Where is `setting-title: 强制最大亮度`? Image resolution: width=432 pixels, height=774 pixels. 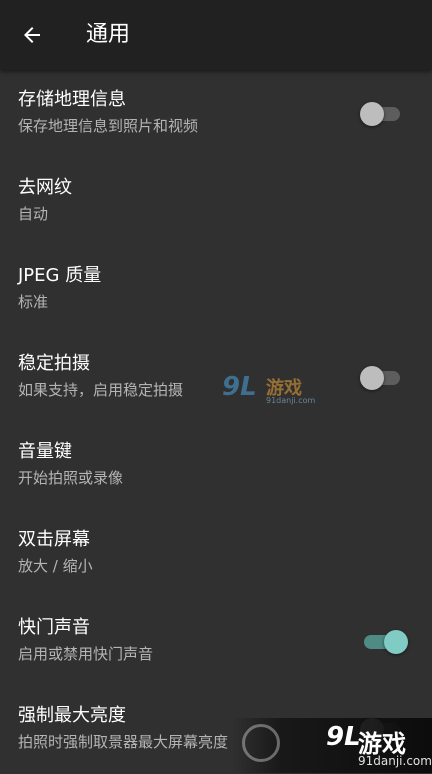
setting-title: 强制最大亮度 is located at coordinates (72, 715).